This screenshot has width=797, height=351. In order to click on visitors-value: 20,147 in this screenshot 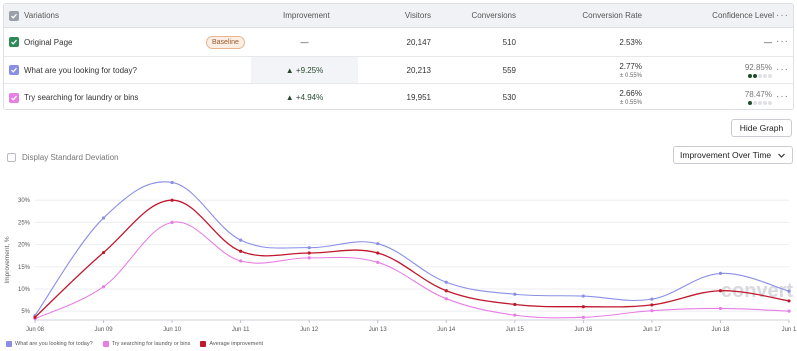, I will do `click(418, 42)`.